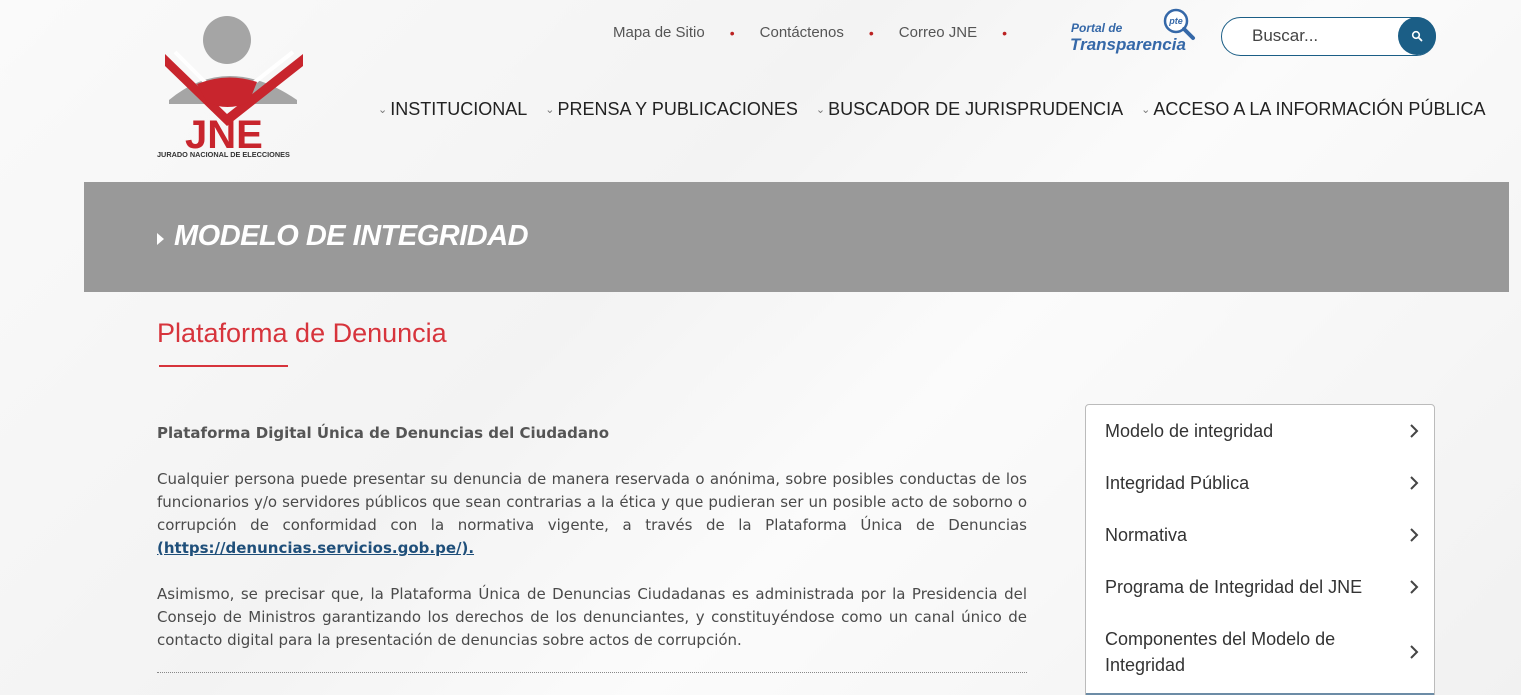 This screenshot has width=1521, height=695. What do you see at coordinates (1146, 534) in the screenshot?
I see `sidebar-item-label: Normativa` at bounding box center [1146, 534].